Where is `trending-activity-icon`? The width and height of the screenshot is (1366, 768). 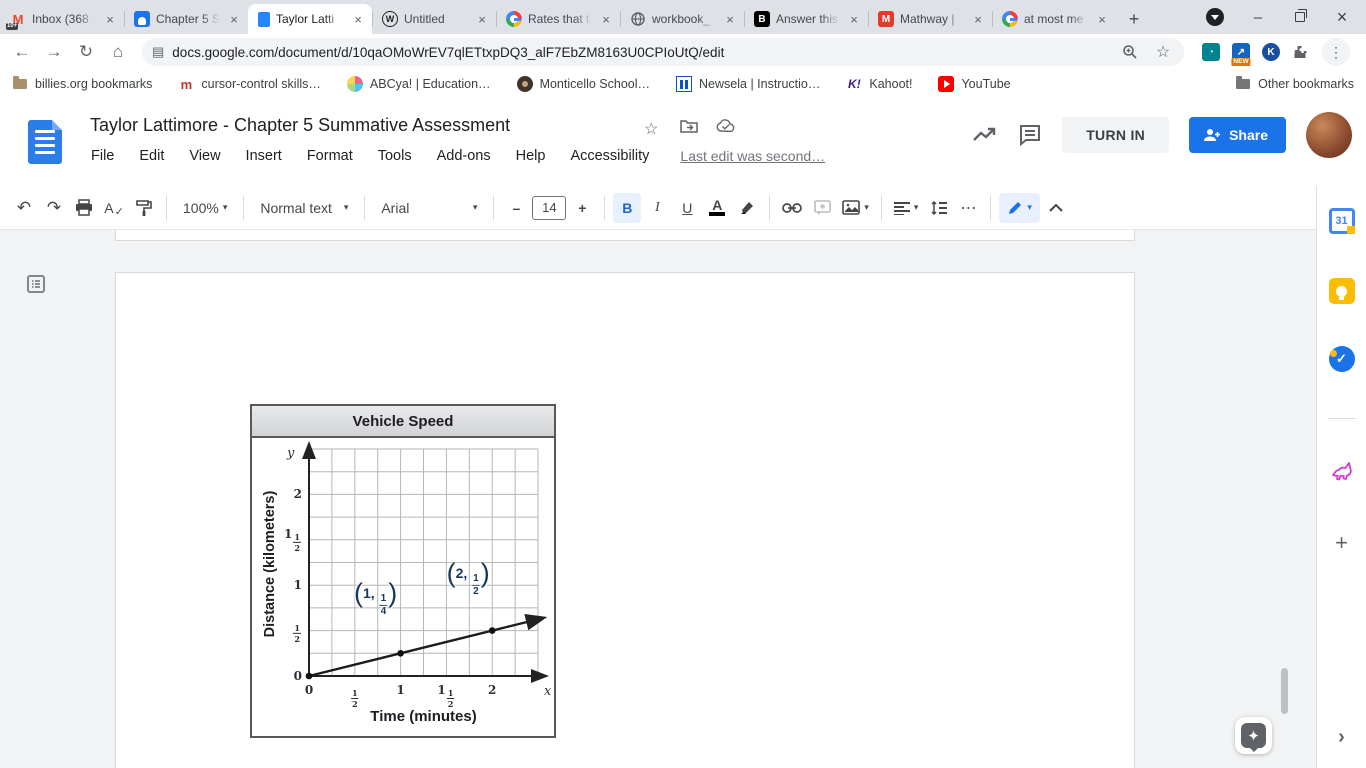
trending-activity-icon is located at coordinates (985, 135).